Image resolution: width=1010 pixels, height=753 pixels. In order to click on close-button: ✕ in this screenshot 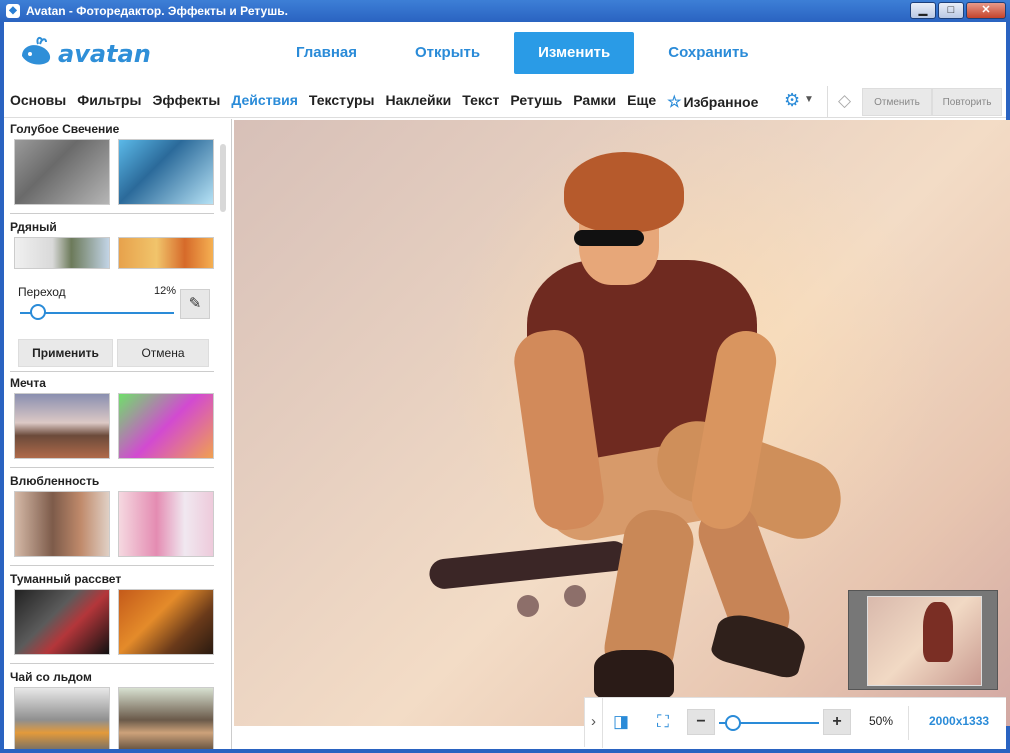, I will do `click(986, 10)`.